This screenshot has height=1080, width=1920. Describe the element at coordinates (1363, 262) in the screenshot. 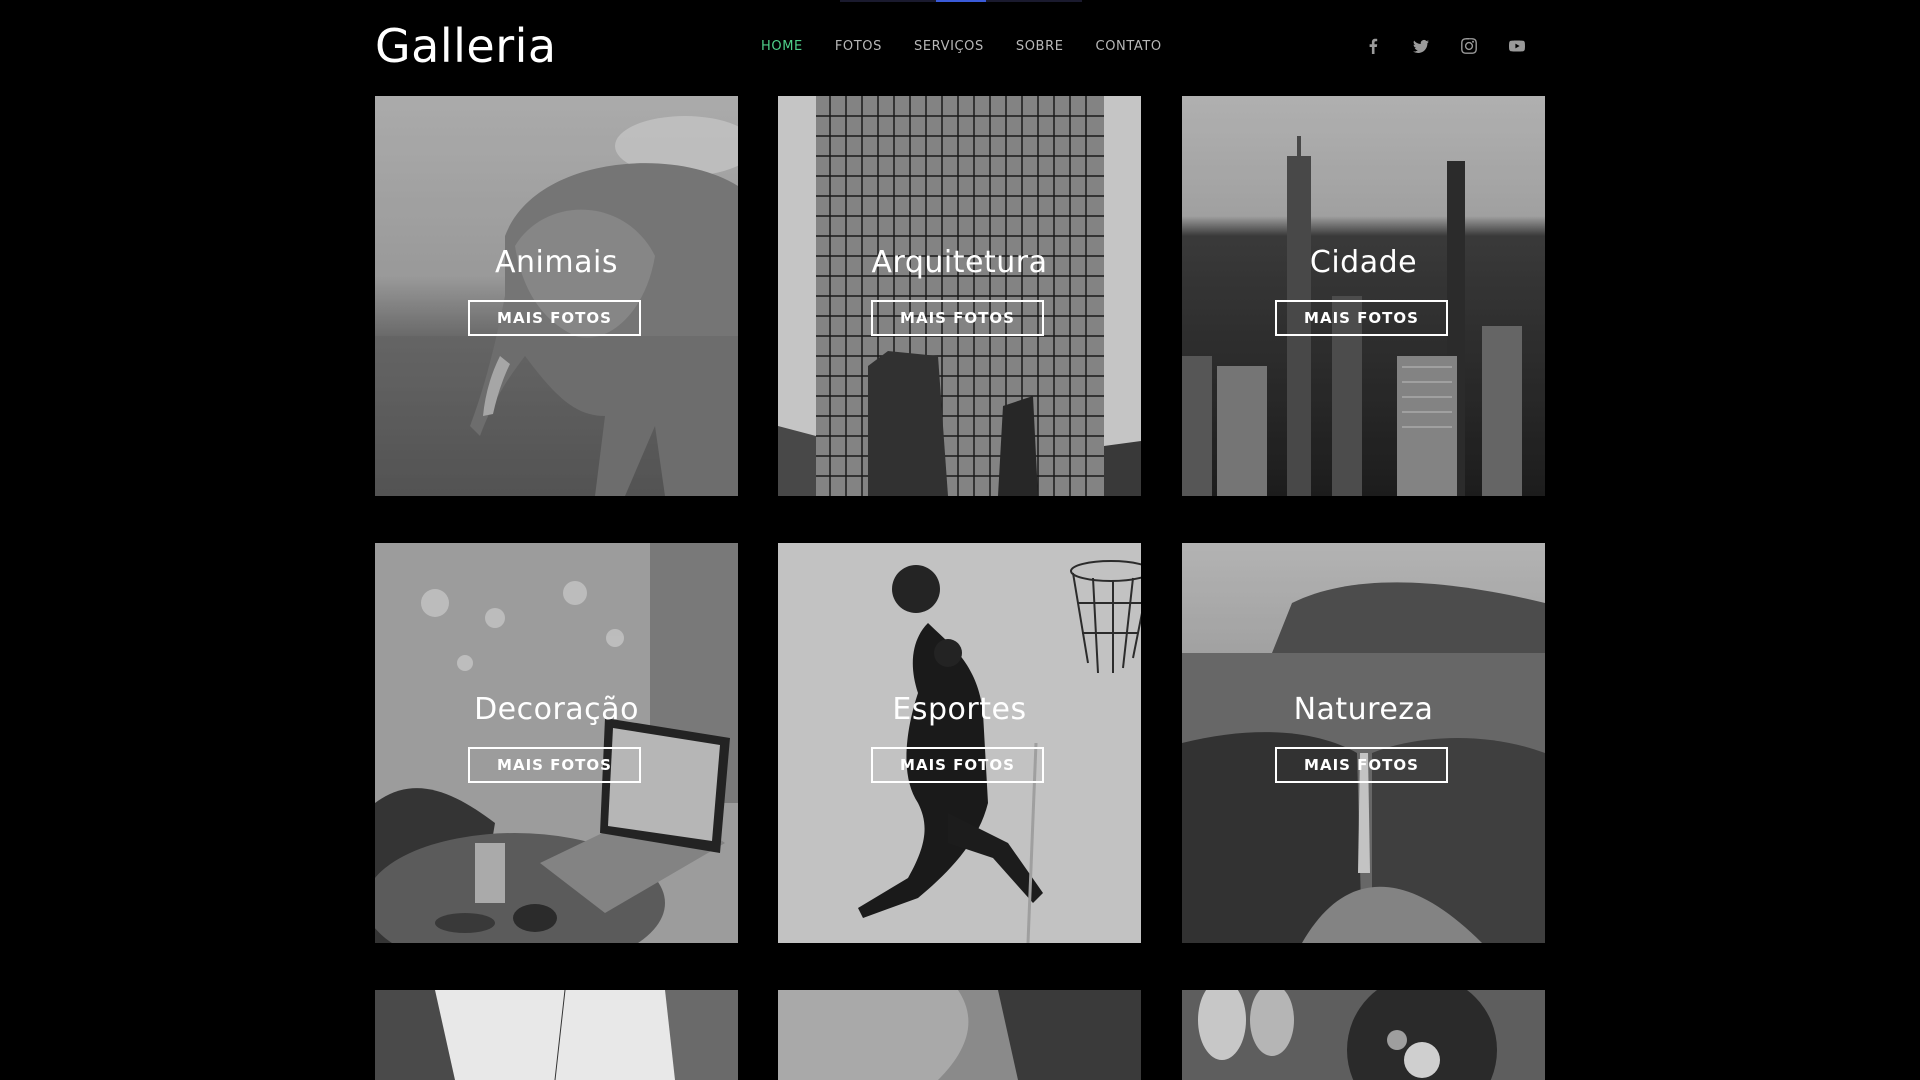

I see `card-title: Cidade` at that location.